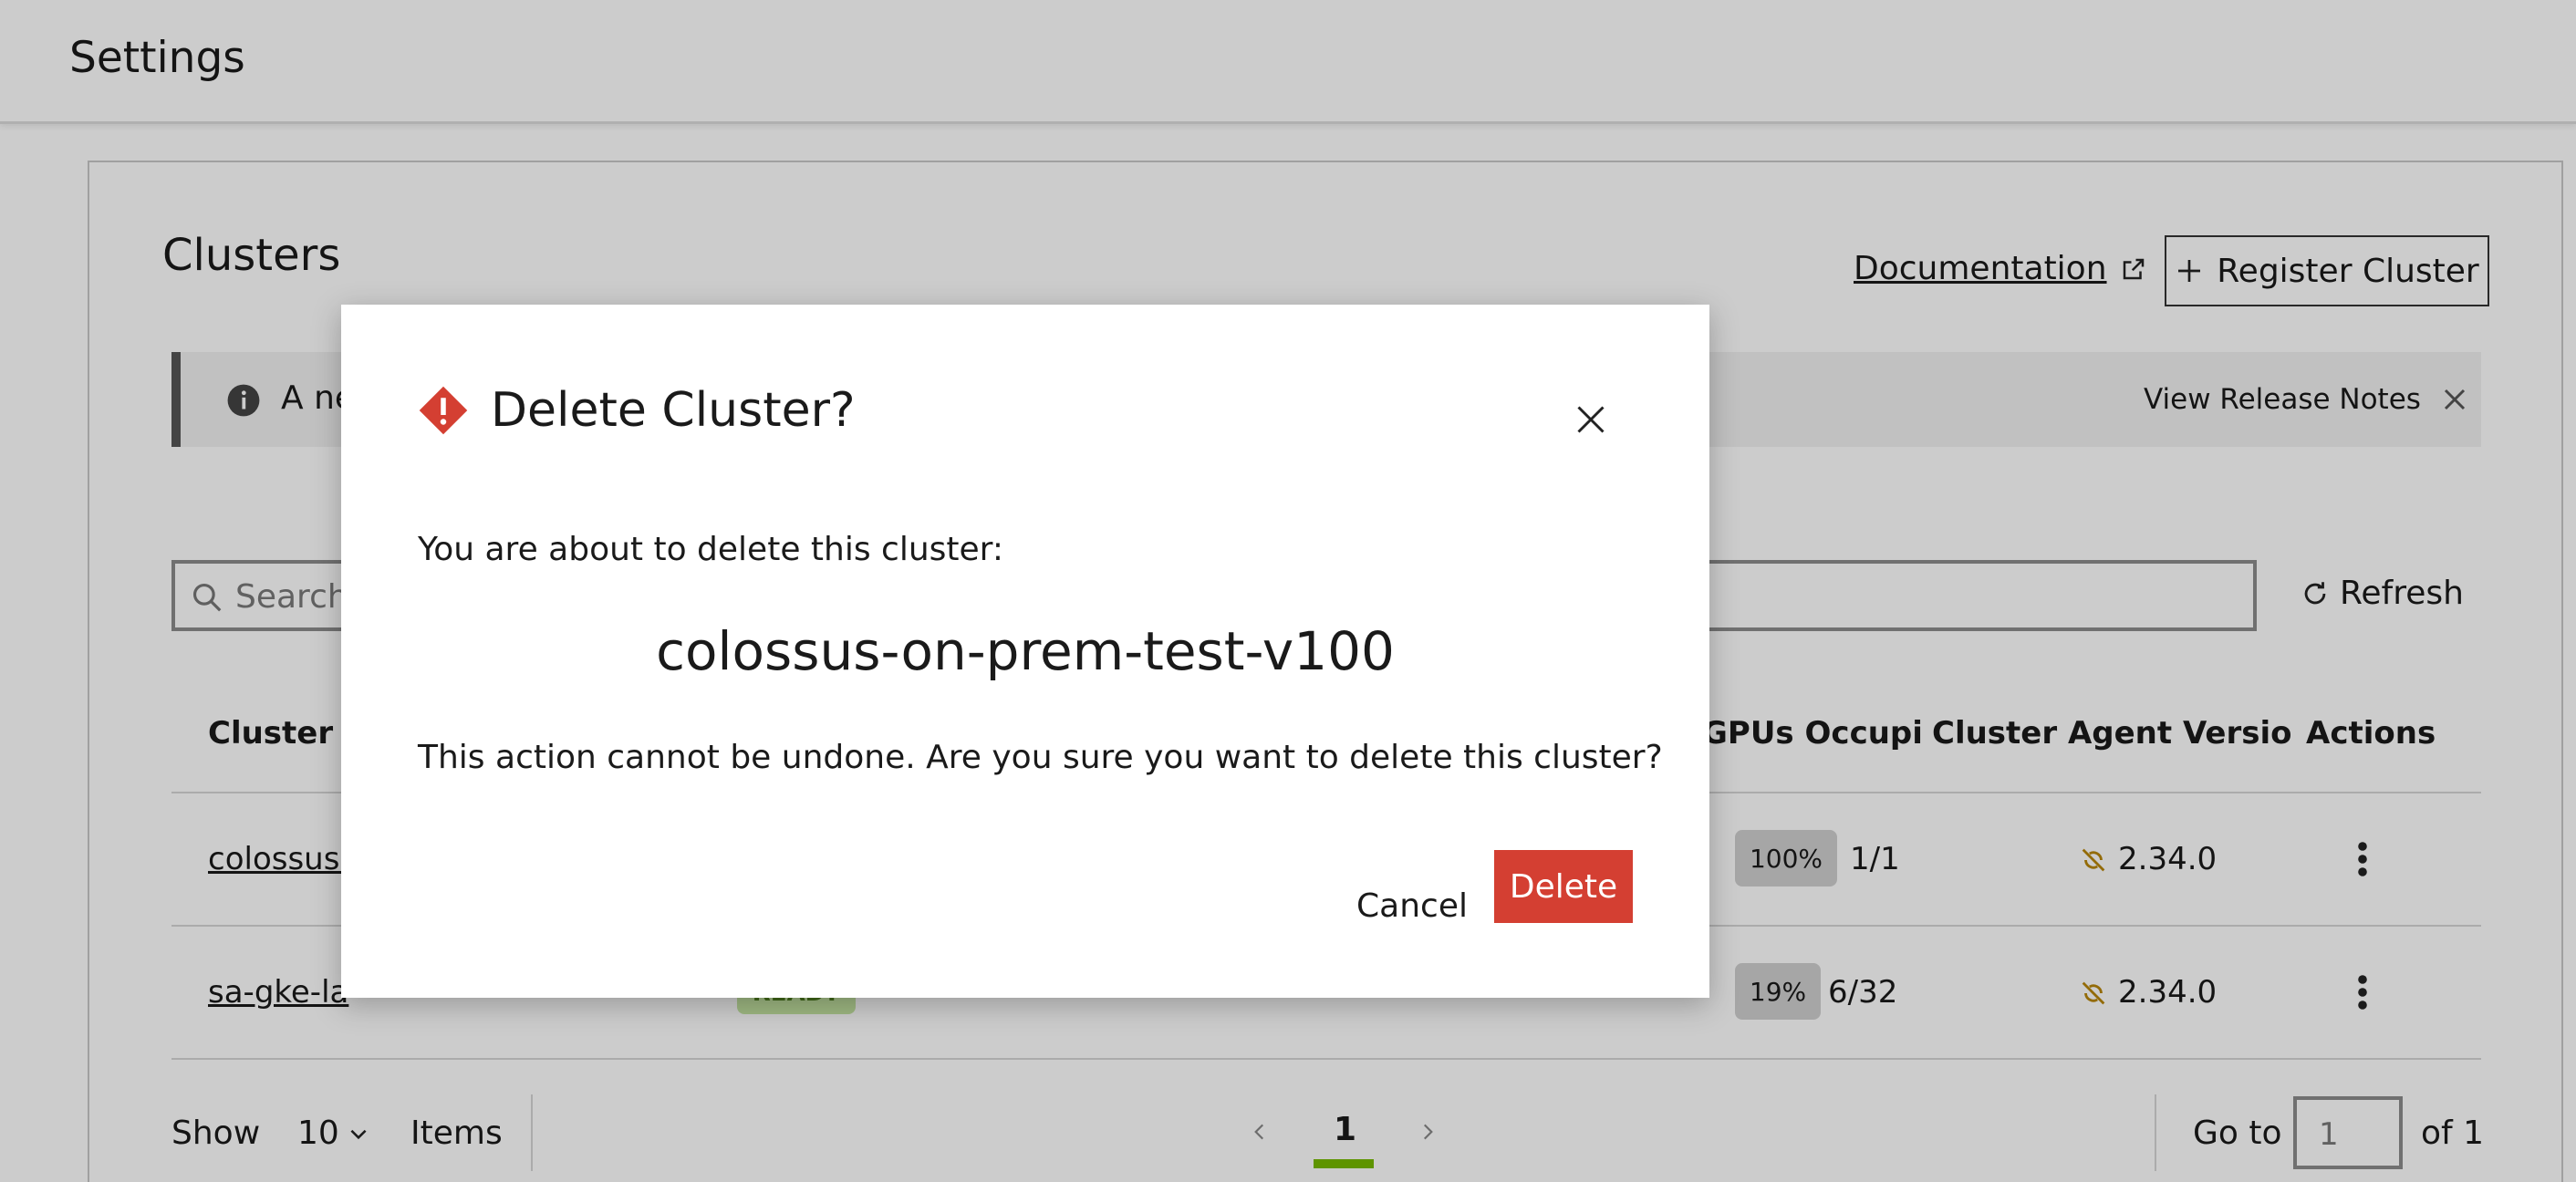 The height and width of the screenshot is (1182, 2576). I want to click on dialog-lead-text: You are about to delete this cluster:, so click(710, 549).